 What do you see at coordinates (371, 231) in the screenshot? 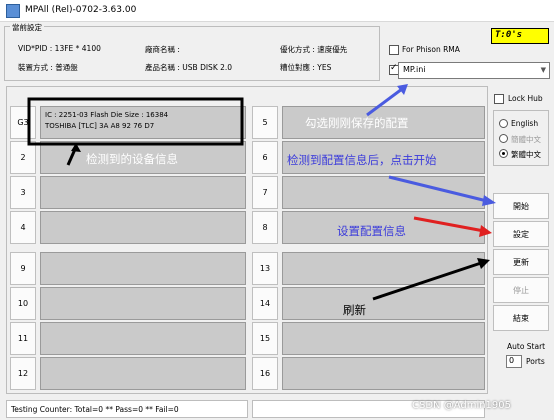
I see `annotation-setting-hint: 设置配置信息` at bounding box center [371, 231].